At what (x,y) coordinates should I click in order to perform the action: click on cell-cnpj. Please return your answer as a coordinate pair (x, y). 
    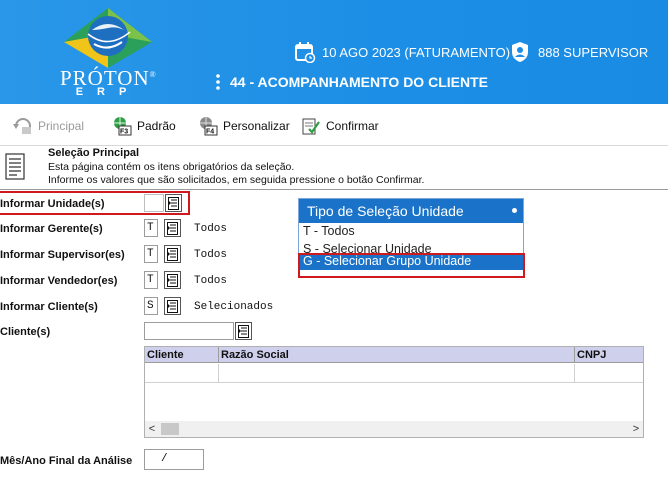
    Looking at the image, I should click on (609, 373).